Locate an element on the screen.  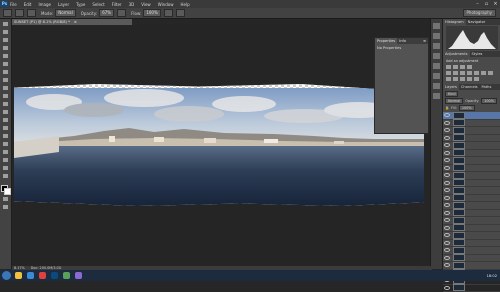
photoshop-taskbar-icon is located at coordinates (54, 275).